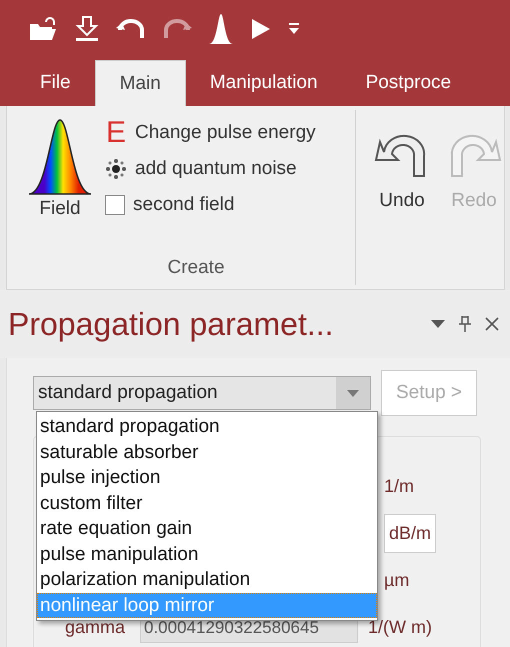  What do you see at coordinates (202, 393) in the screenshot?
I see `mode-dropdown: standard propagation` at bounding box center [202, 393].